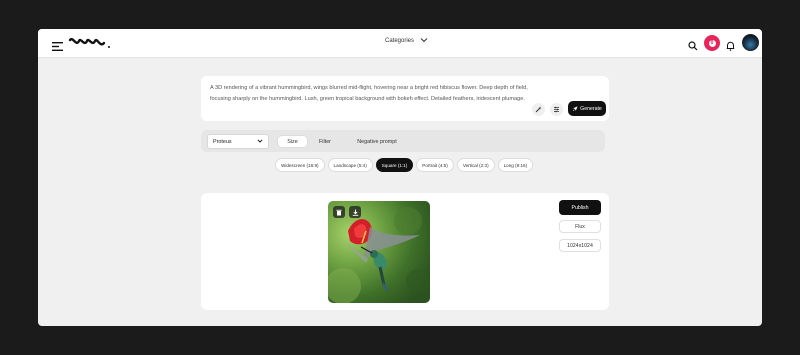 Image resolution: width=800 pixels, height=355 pixels. Describe the element at coordinates (300, 165) in the screenshot. I see `size-option-widescreen: Widescreen (16:9)` at that location.